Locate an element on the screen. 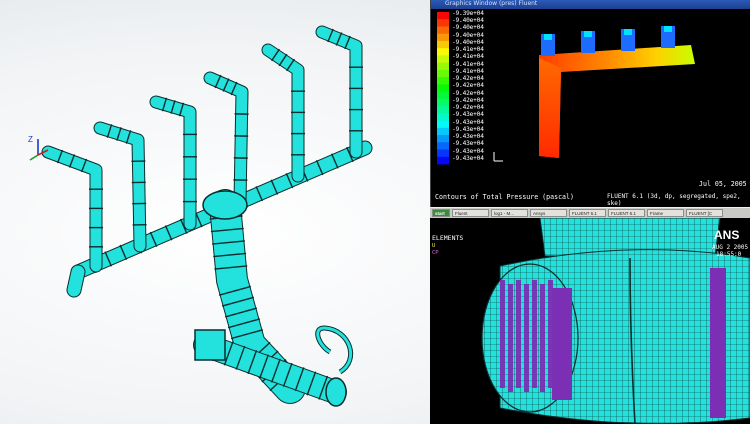 The width and height of the screenshot is (750, 424). contour-date: Jul 05, 2005 is located at coordinates (723, 184).